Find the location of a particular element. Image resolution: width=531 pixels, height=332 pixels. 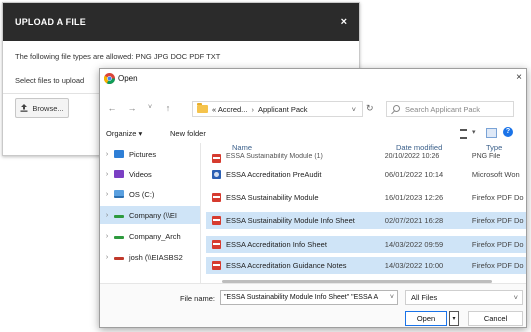

address-dropdown-icon: ˅ is located at coordinates (354, 109).